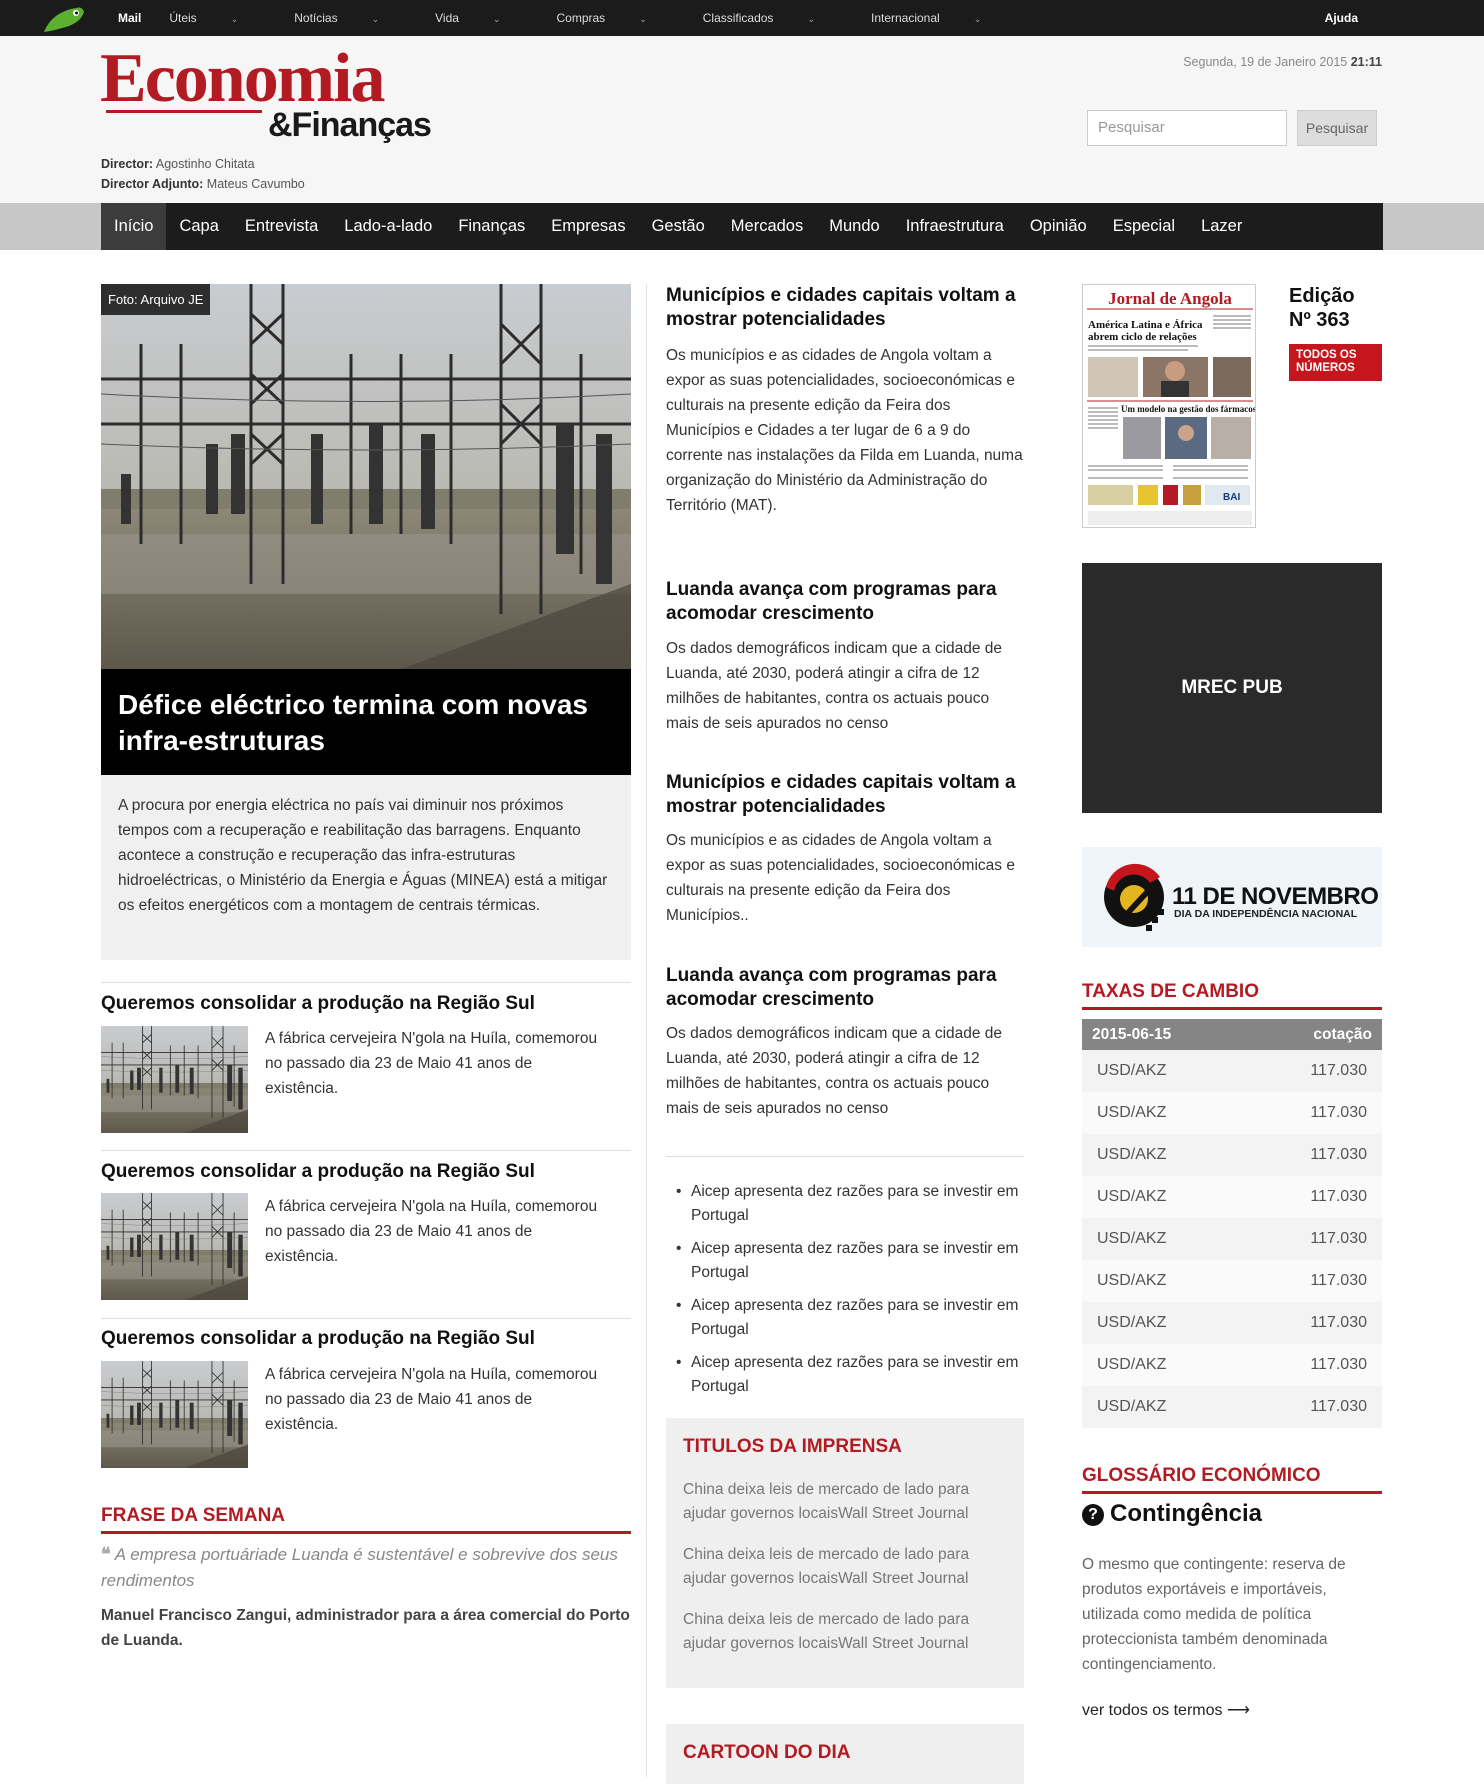 This screenshot has width=1484, height=1784. Describe the element at coordinates (350, 125) in the screenshot. I see `logo-sub-text: &Finanças` at that location.